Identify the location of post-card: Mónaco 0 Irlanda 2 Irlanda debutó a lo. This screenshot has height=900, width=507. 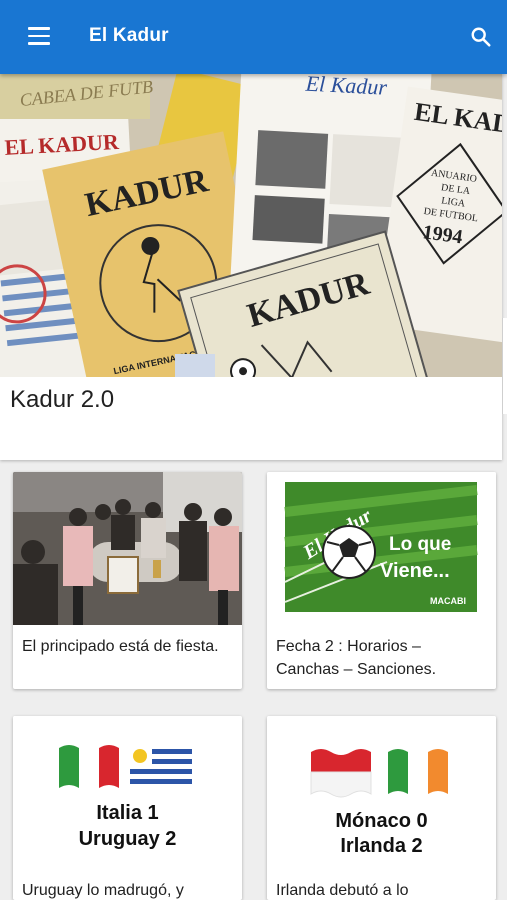
(381, 808).